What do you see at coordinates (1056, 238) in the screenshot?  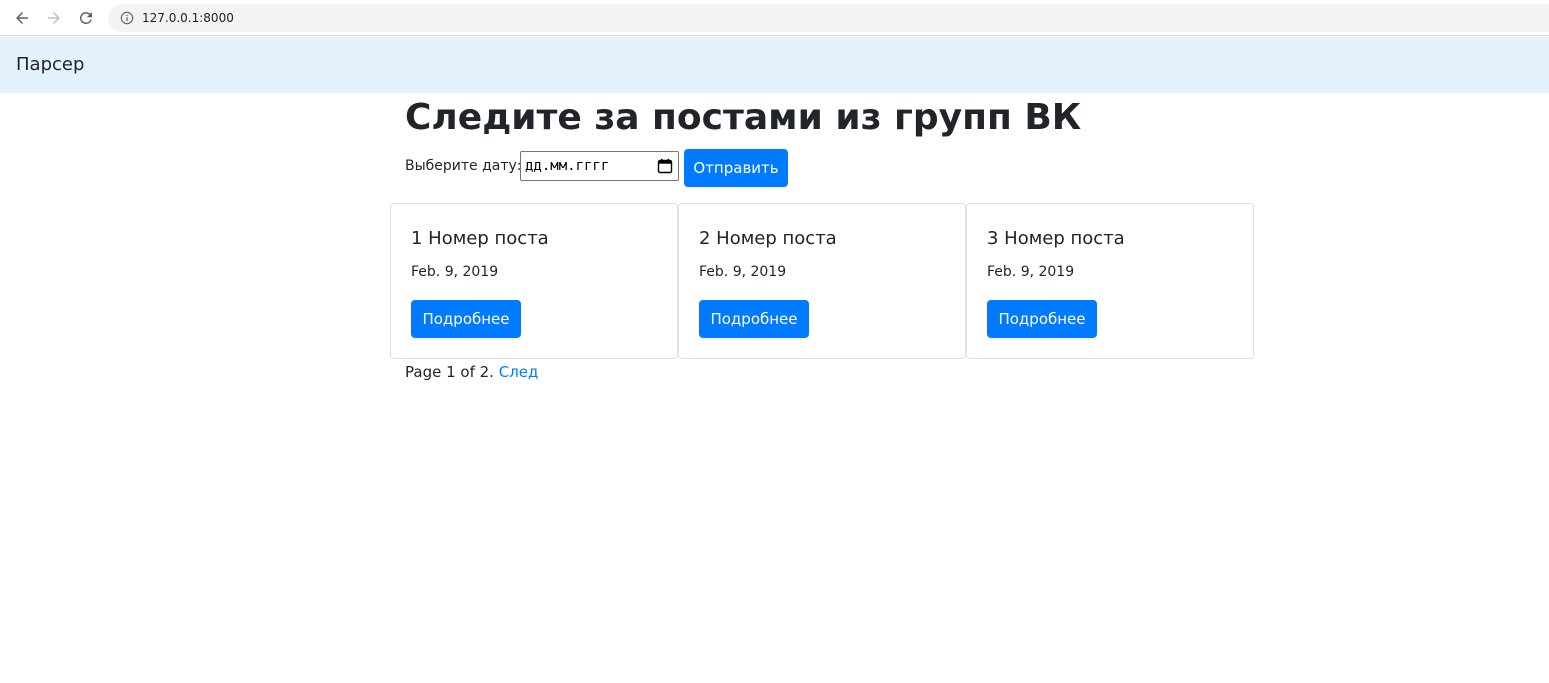 I see `post-title: 3 Номер поста` at bounding box center [1056, 238].